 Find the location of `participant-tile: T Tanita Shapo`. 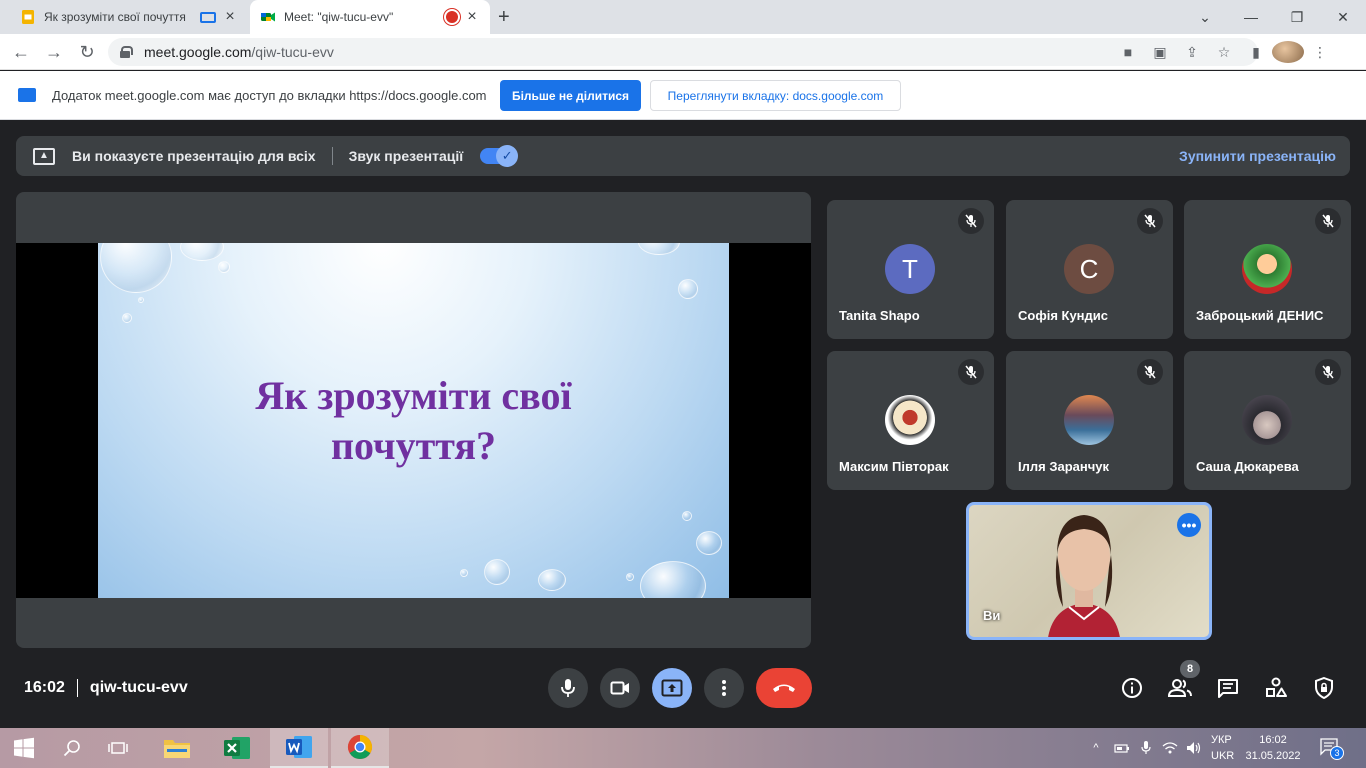

participant-tile: T Tanita Shapo is located at coordinates (910, 269).